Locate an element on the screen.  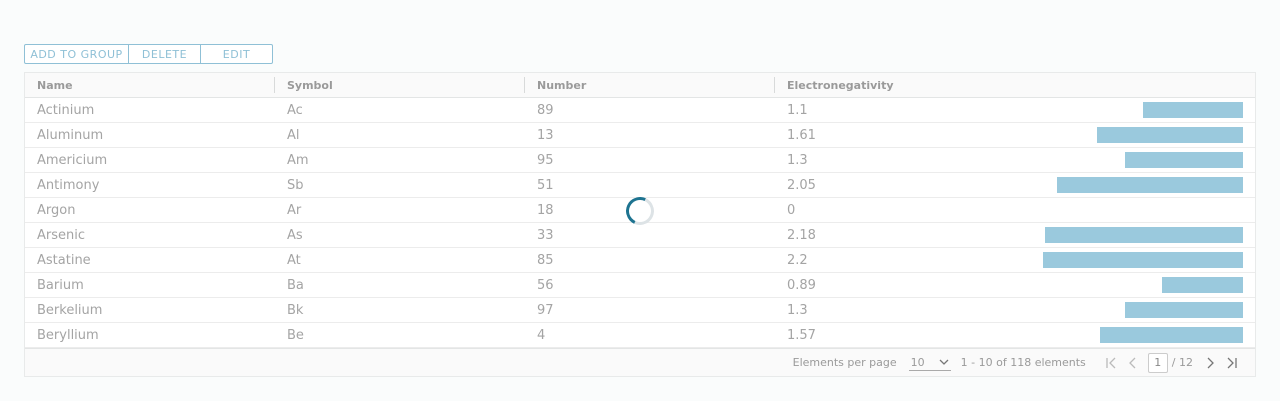
cell-symbol: Am is located at coordinates (298, 160).